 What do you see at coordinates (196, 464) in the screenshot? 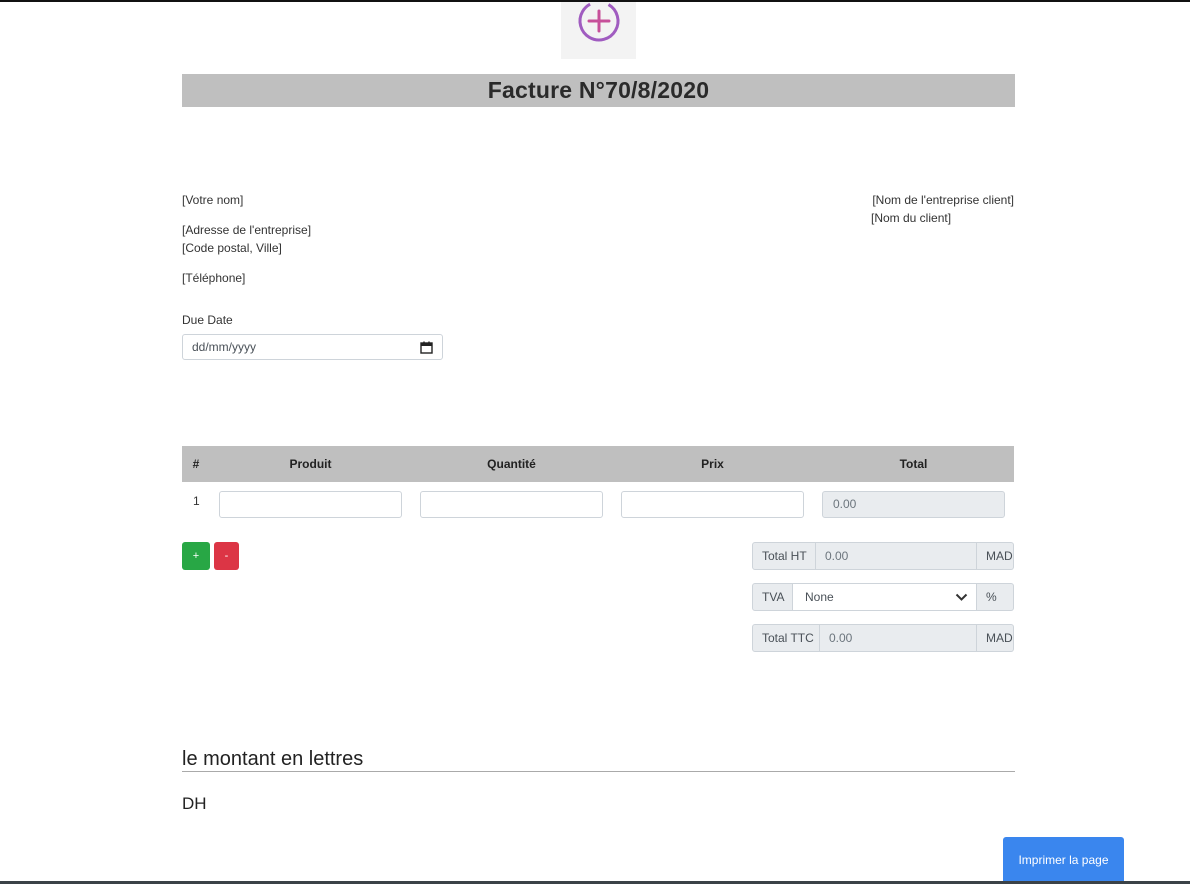
I see `col-header-number: #` at bounding box center [196, 464].